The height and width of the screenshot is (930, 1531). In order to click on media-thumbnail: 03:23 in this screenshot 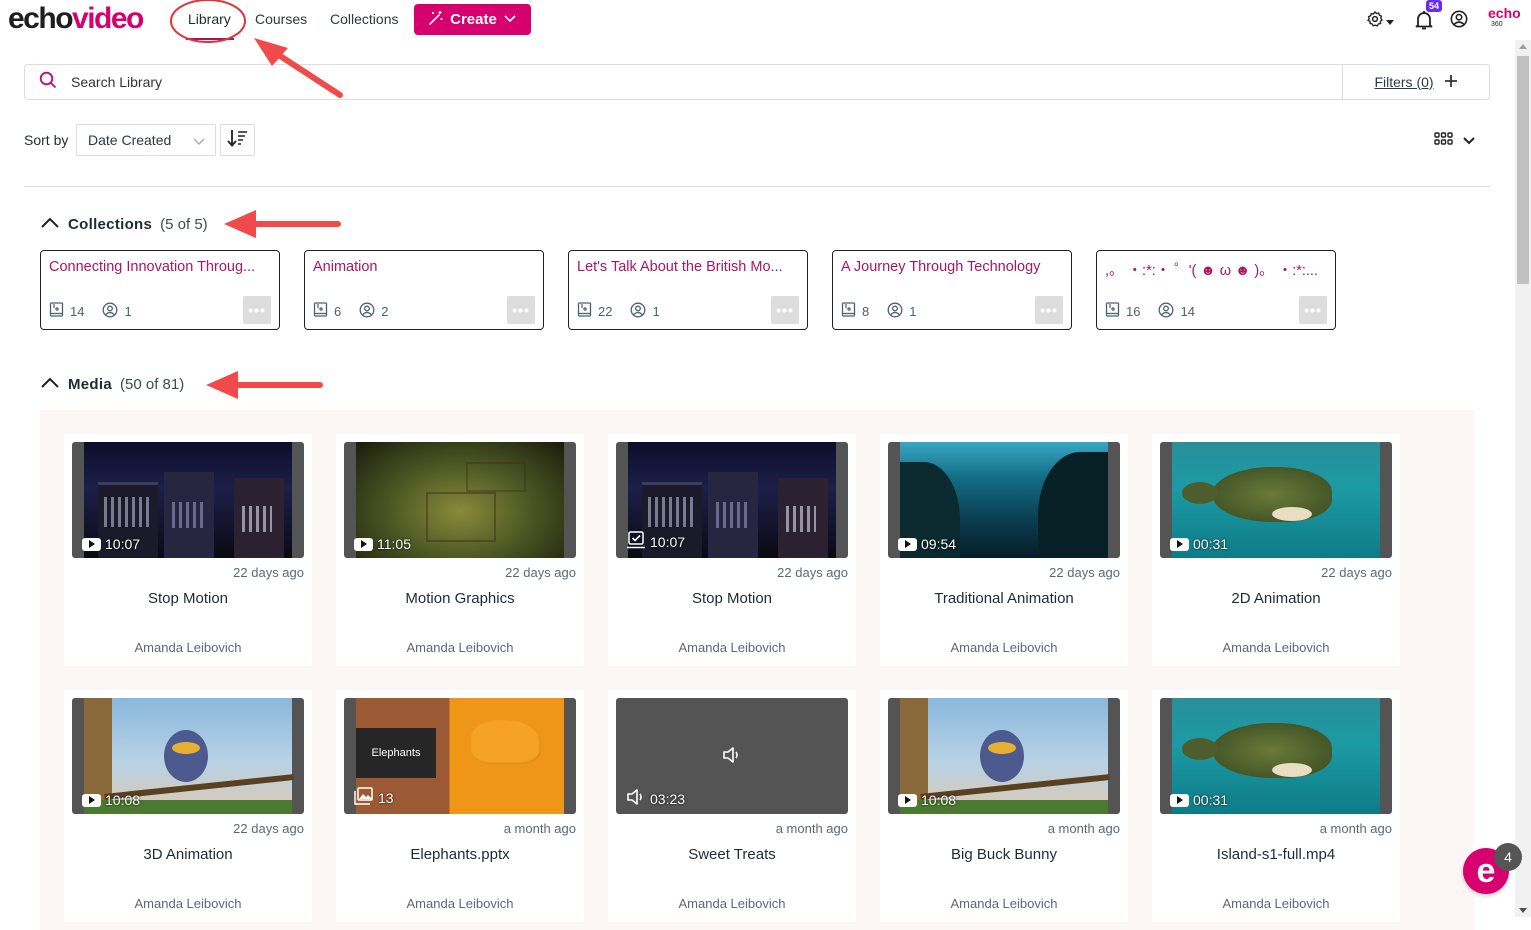, I will do `click(732, 756)`.